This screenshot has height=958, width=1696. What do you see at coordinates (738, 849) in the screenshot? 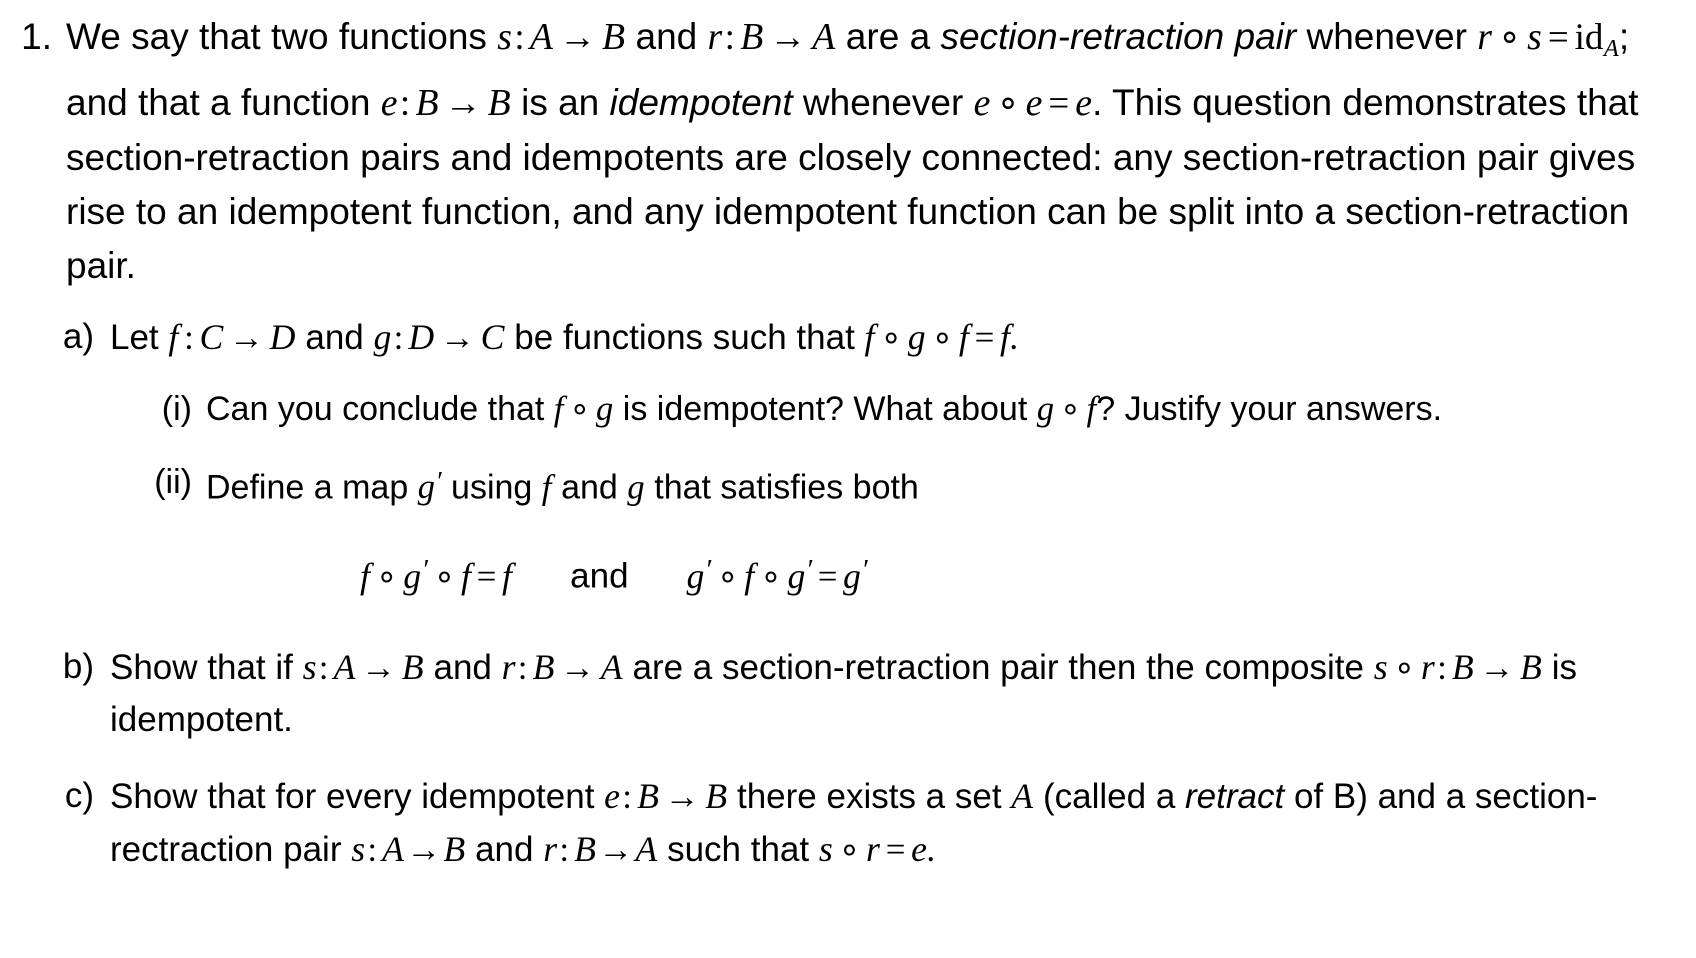
I see `part-c-segment-6: such that` at bounding box center [738, 849].